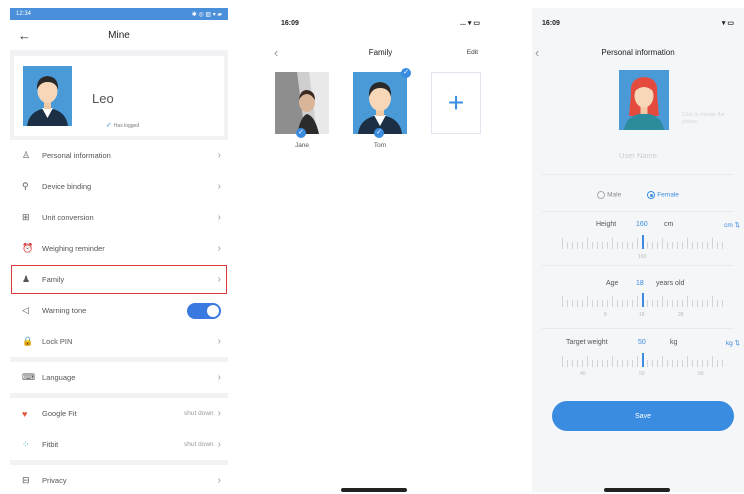 The height and width of the screenshot is (494, 744). Describe the element at coordinates (119, 413) in the screenshot. I see `menu-item-googlefit: ♥ Google Fit shut down ›` at that location.